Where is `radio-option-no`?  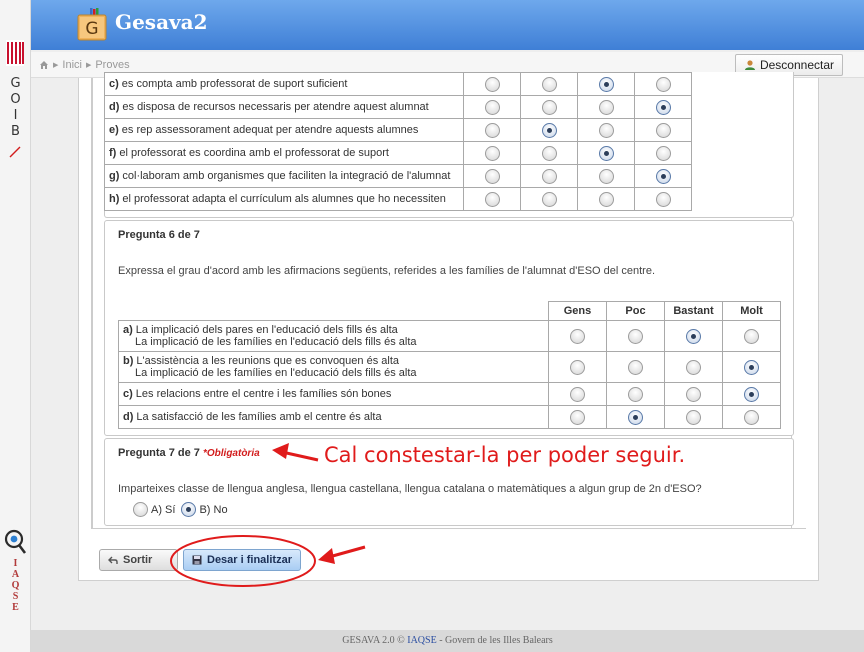 radio-option-no is located at coordinates (189, 509).